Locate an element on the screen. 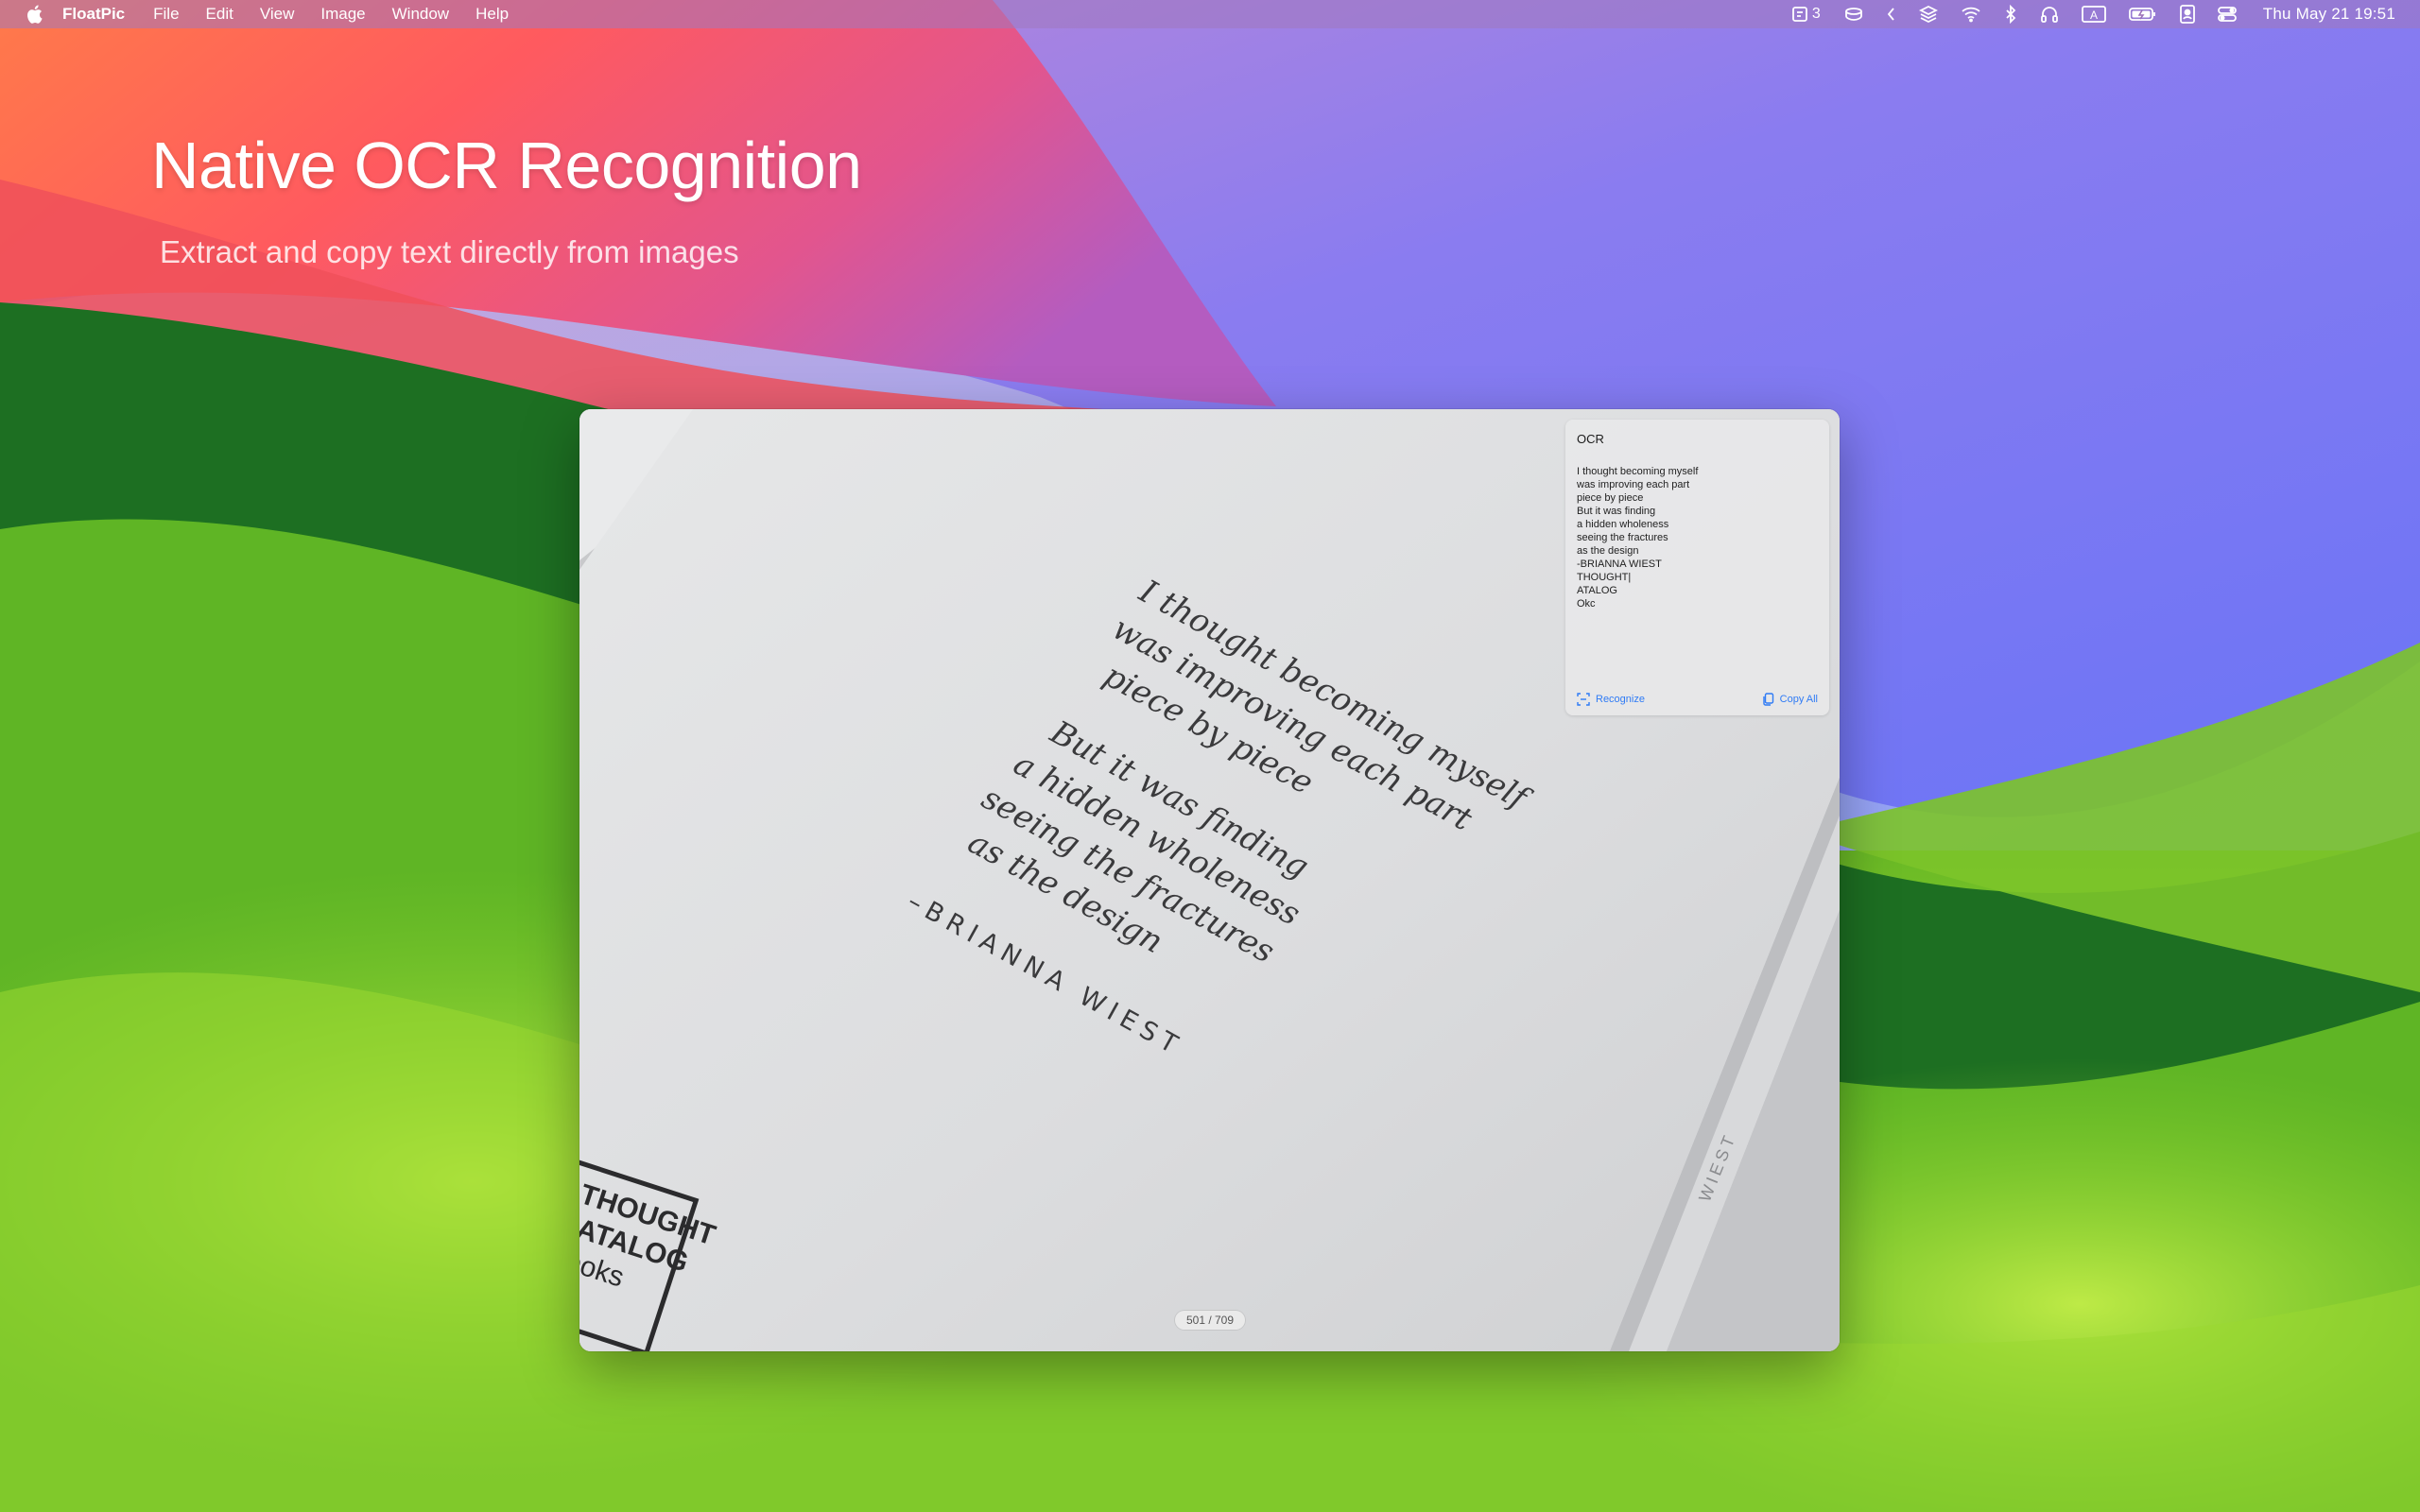 This screenshot has width=2420, height=1512. recognize-label: Recognize is located at coordinates (1620, 699).